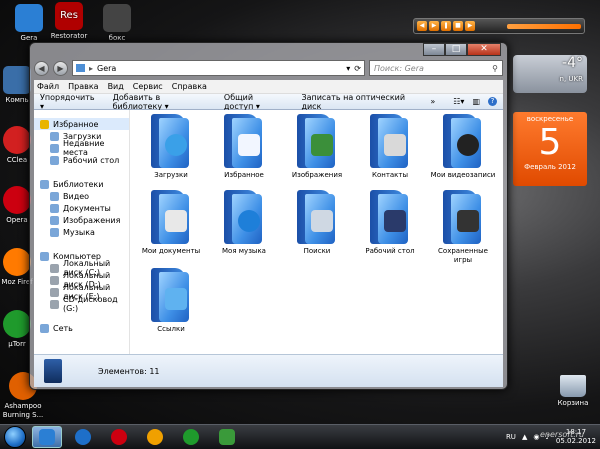  I want to click on taskbar-explorer, so click(47, 437).